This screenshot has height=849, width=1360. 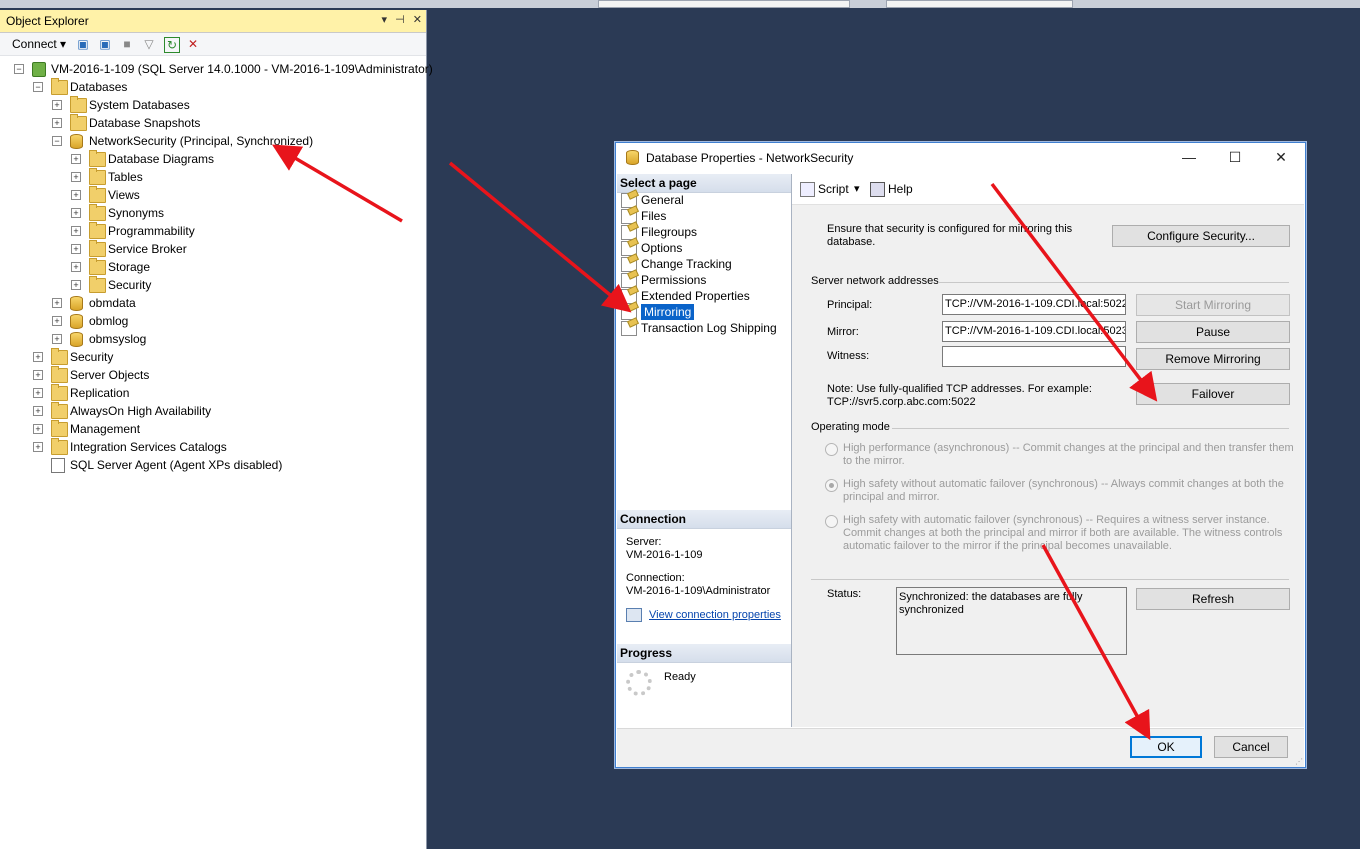 What do you see at coordinates (662, 248) in the screenshot?
I see `page-item-label: Options` at bounding box center [662, 248].